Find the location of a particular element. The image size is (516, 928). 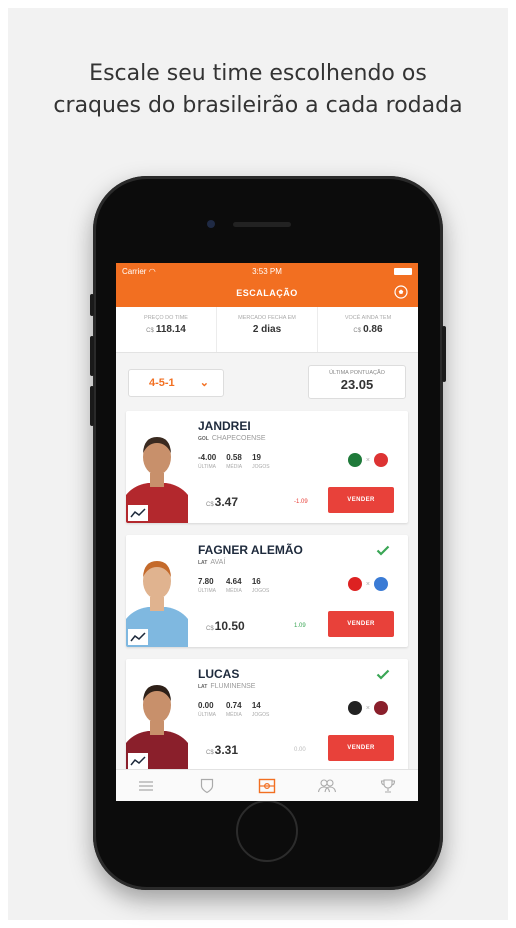

stat-2: 19 JOGOS is located at coordinates (261, 461).